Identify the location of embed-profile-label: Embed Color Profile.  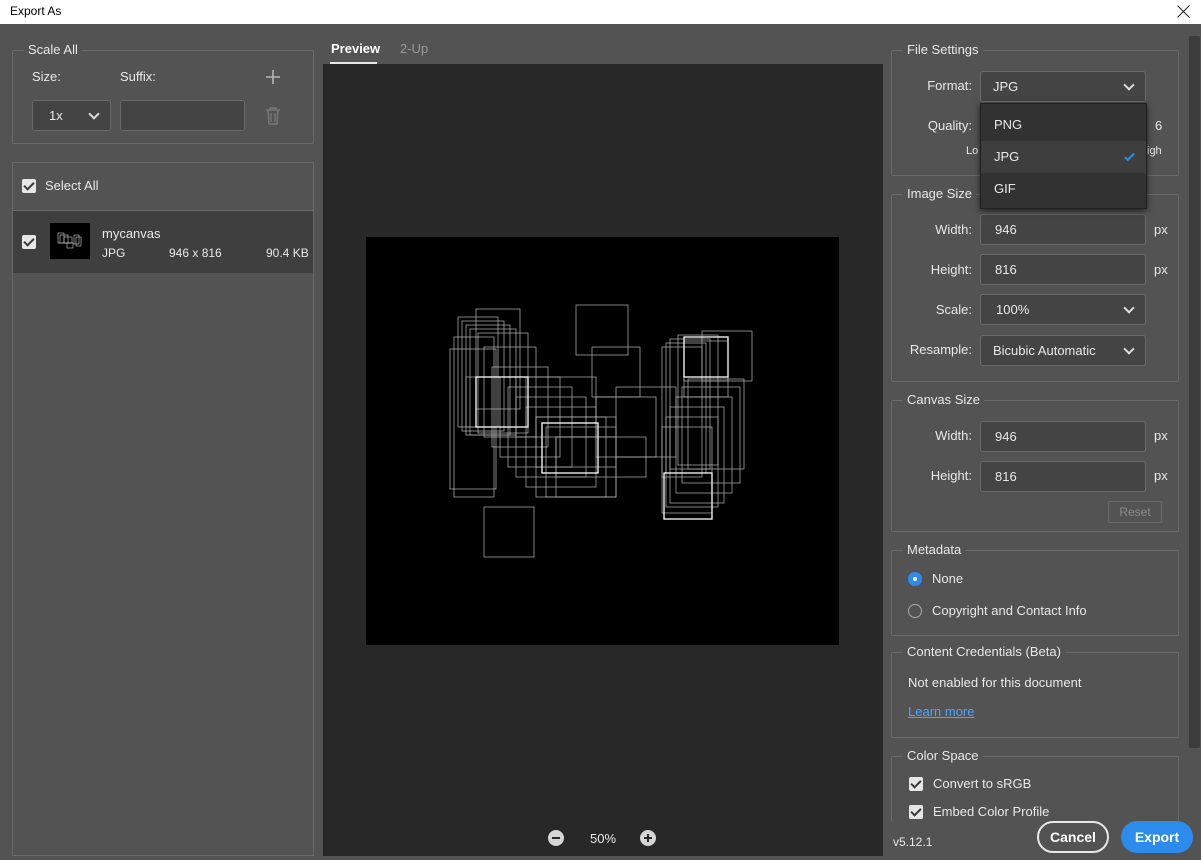
(991, 811).